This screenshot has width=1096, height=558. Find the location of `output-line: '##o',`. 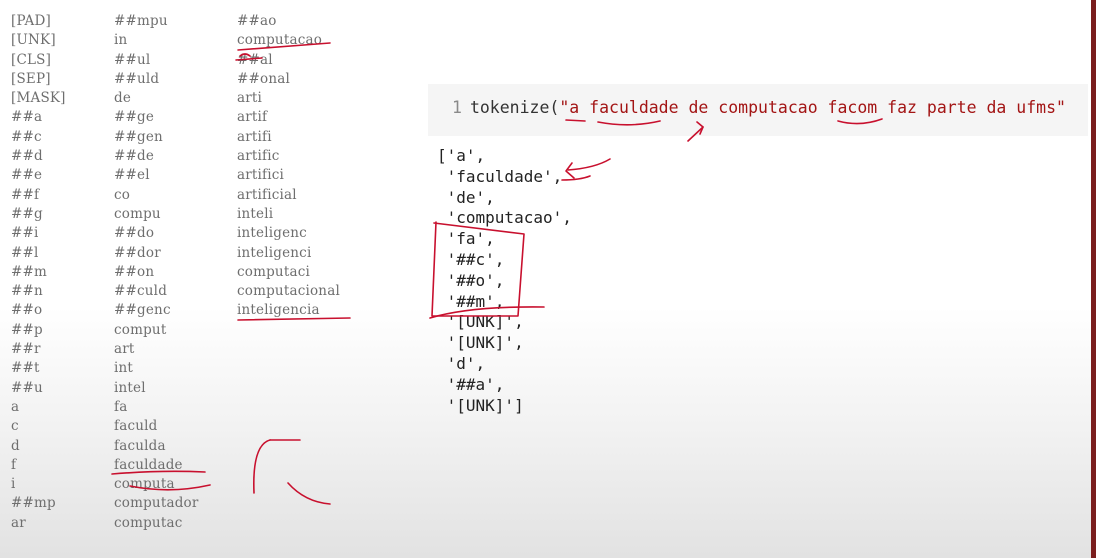

output-line: '##o', is located at coordinates (471, 280).